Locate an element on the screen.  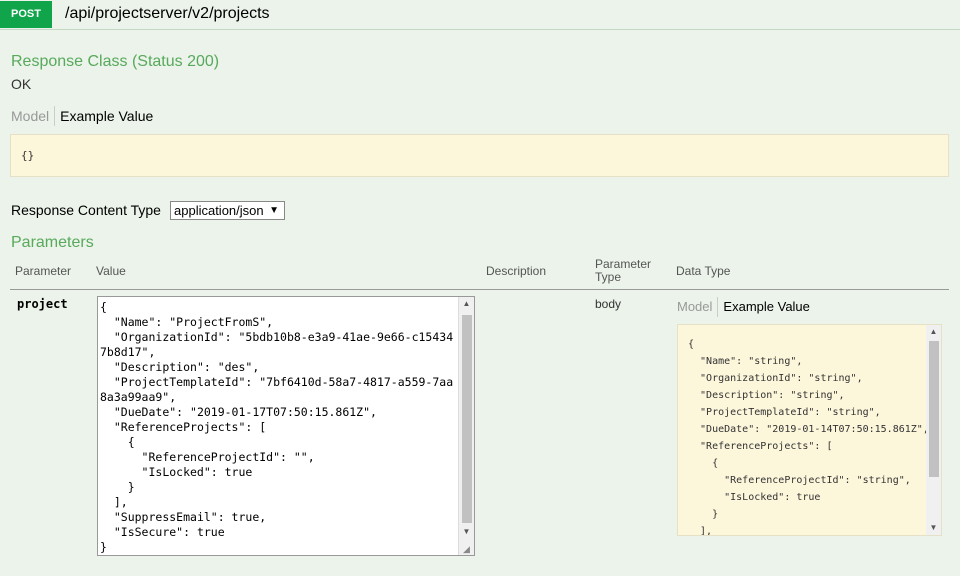
response-model-tabs: Model Example Value is located at coordinates (84, 116).